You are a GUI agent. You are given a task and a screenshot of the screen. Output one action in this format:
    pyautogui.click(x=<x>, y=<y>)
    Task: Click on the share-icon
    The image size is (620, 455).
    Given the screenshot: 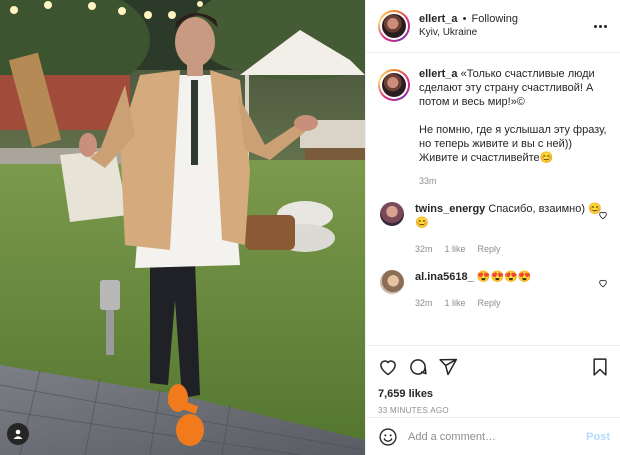 What is the action you would take?
    pyautogui.click(x=448, y=367)
    